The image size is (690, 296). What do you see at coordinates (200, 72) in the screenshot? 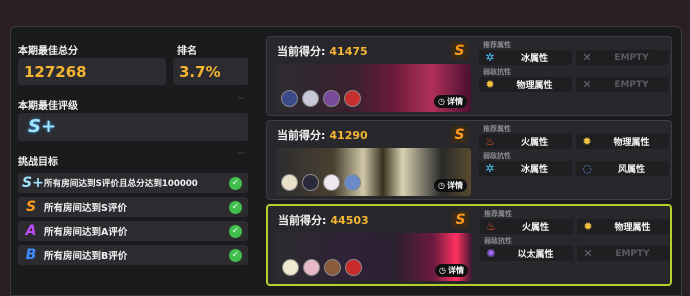
I see `rank-value: 3.7%` at bounding box center [200, 72].